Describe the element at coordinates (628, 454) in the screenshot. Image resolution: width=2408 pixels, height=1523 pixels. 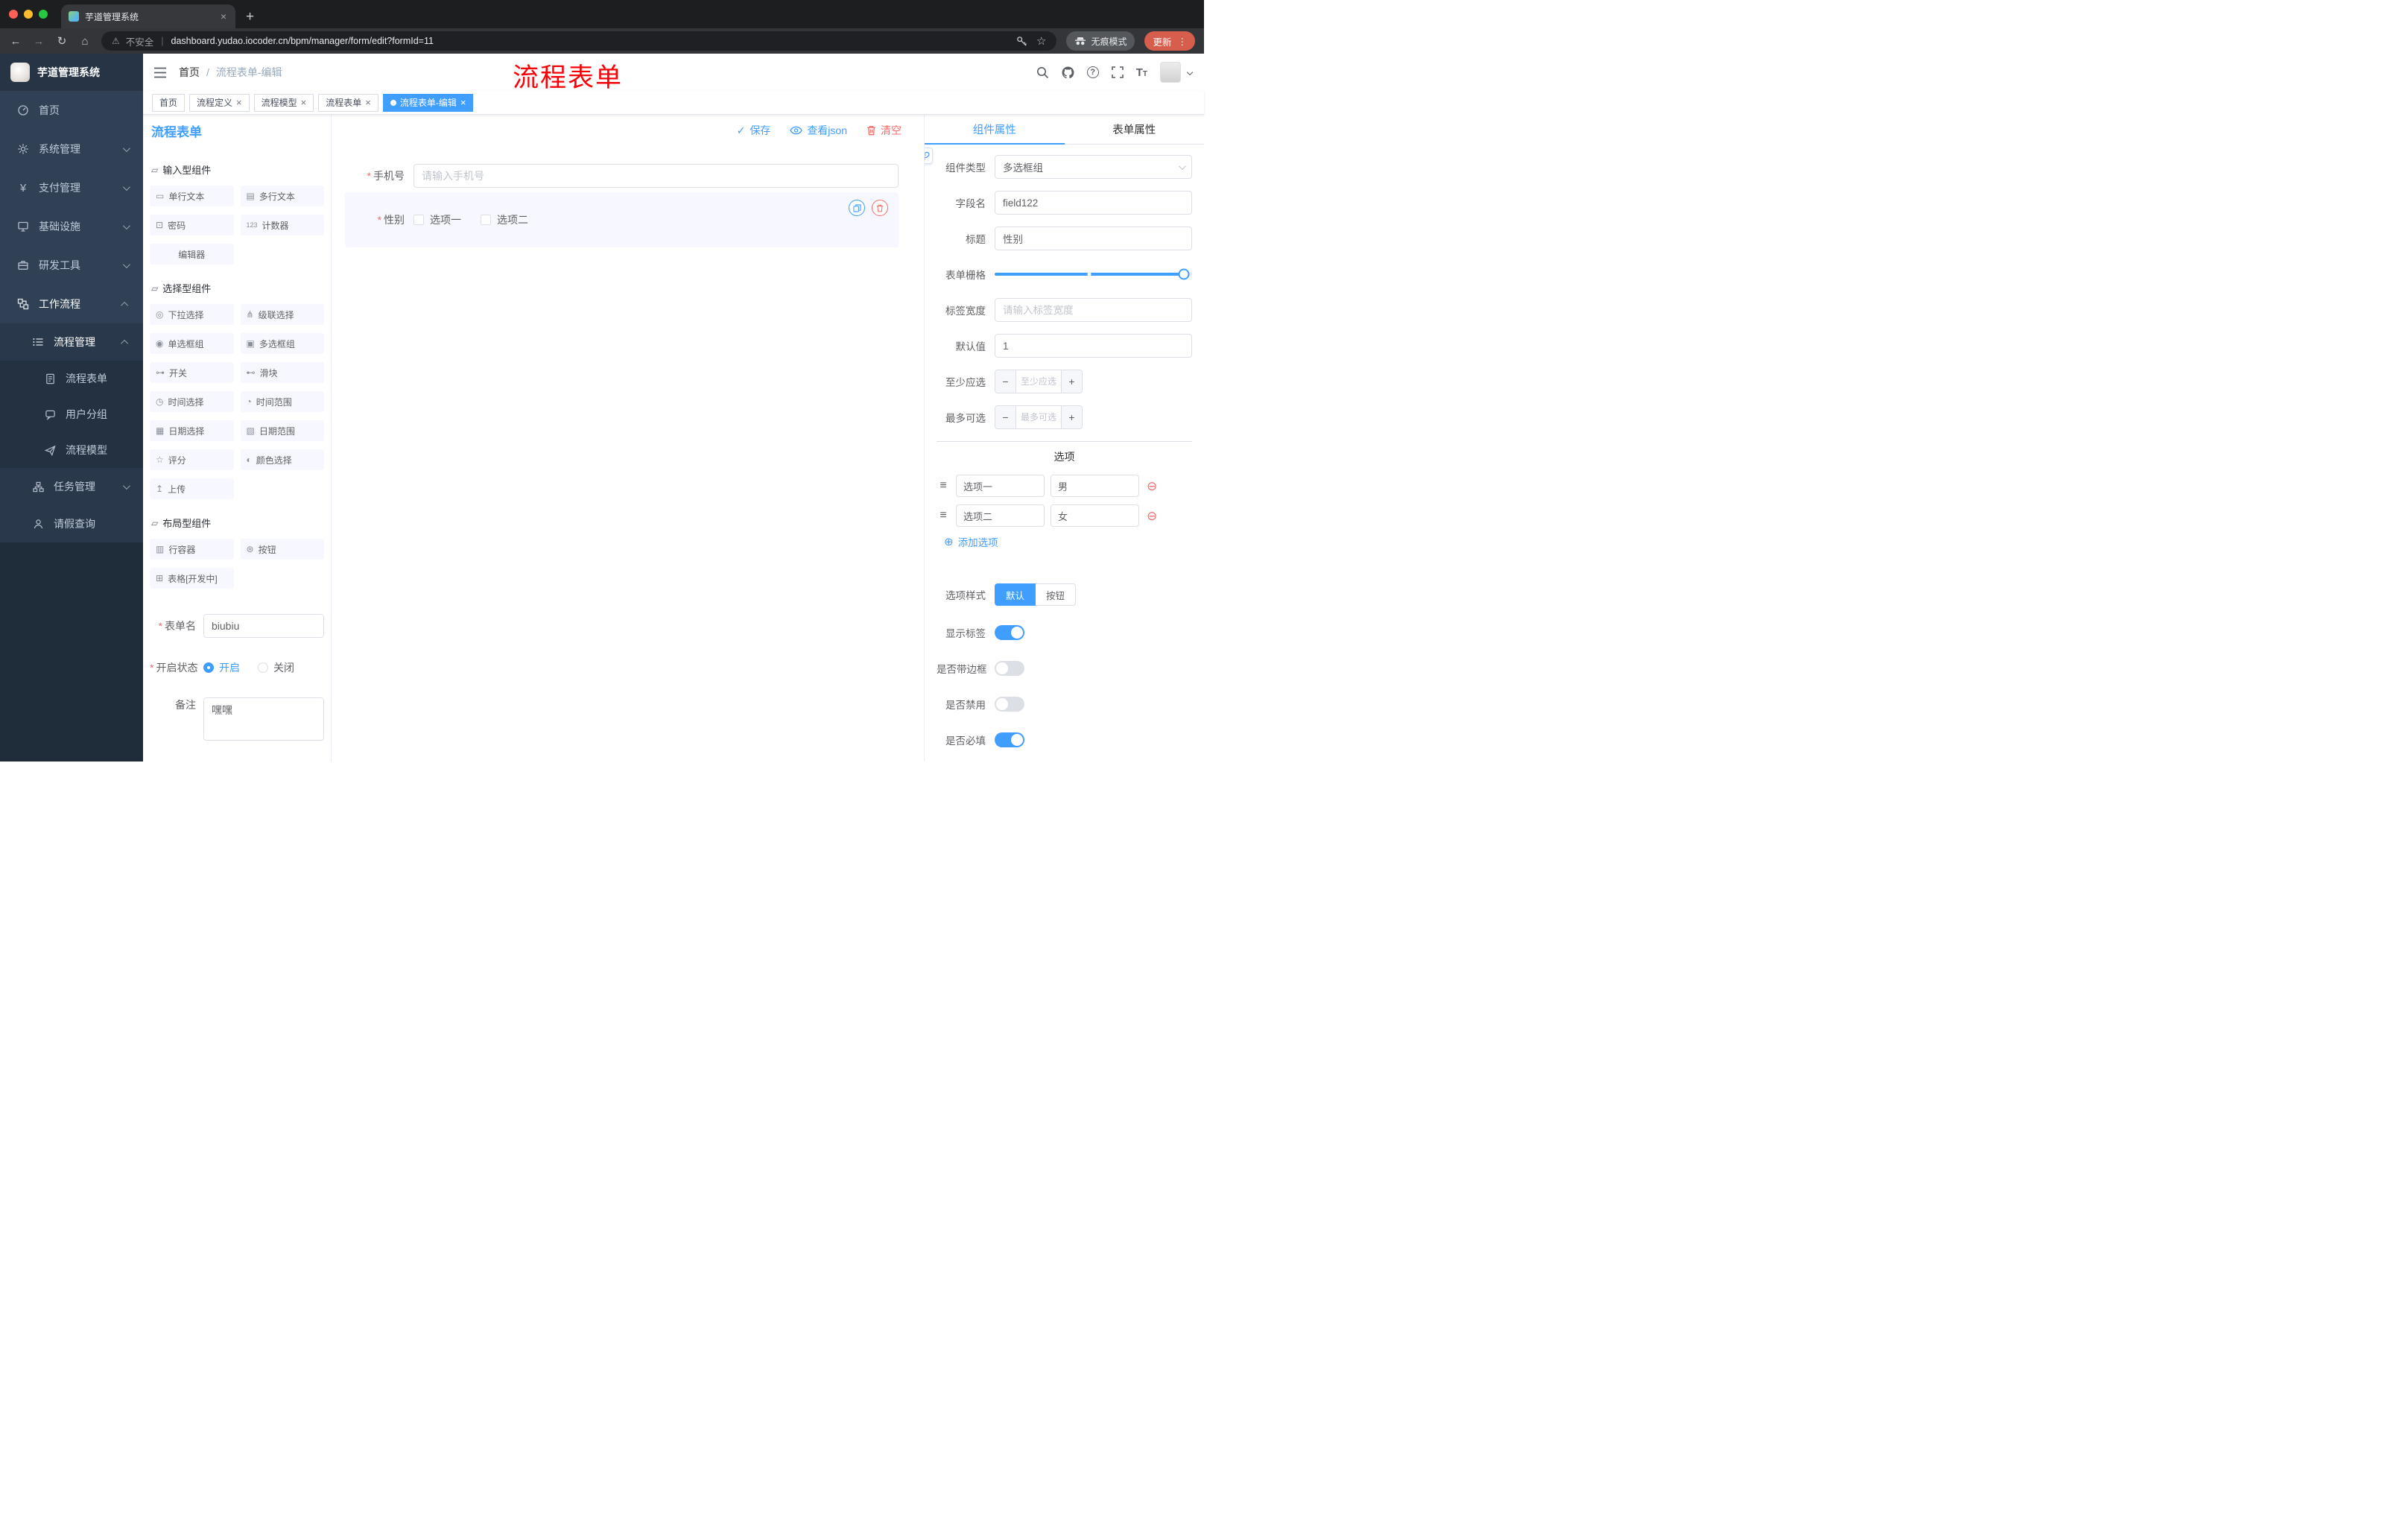
I see `form-canvas: 手机号 性别` at that location.